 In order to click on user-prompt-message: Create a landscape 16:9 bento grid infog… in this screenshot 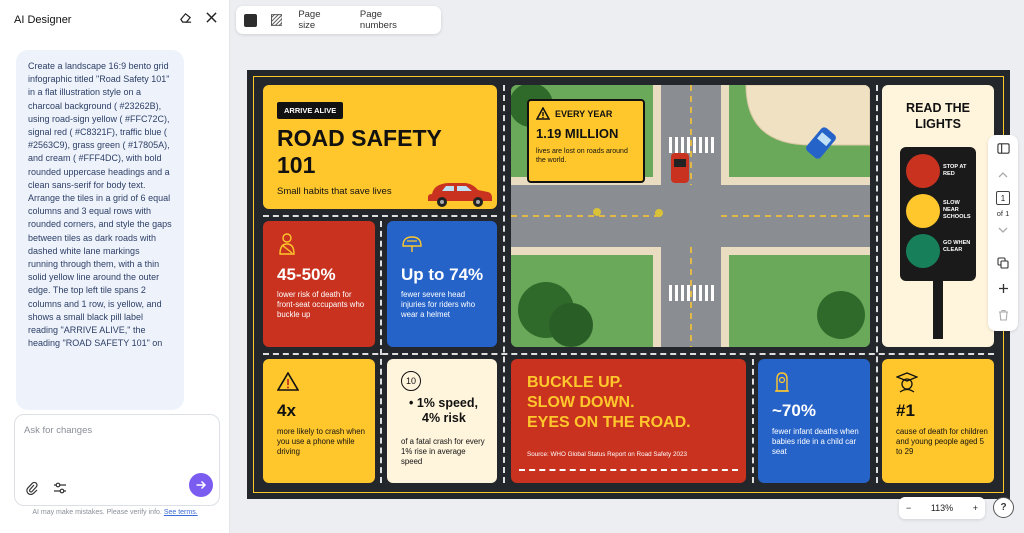, I will do `click(100, 230)`.